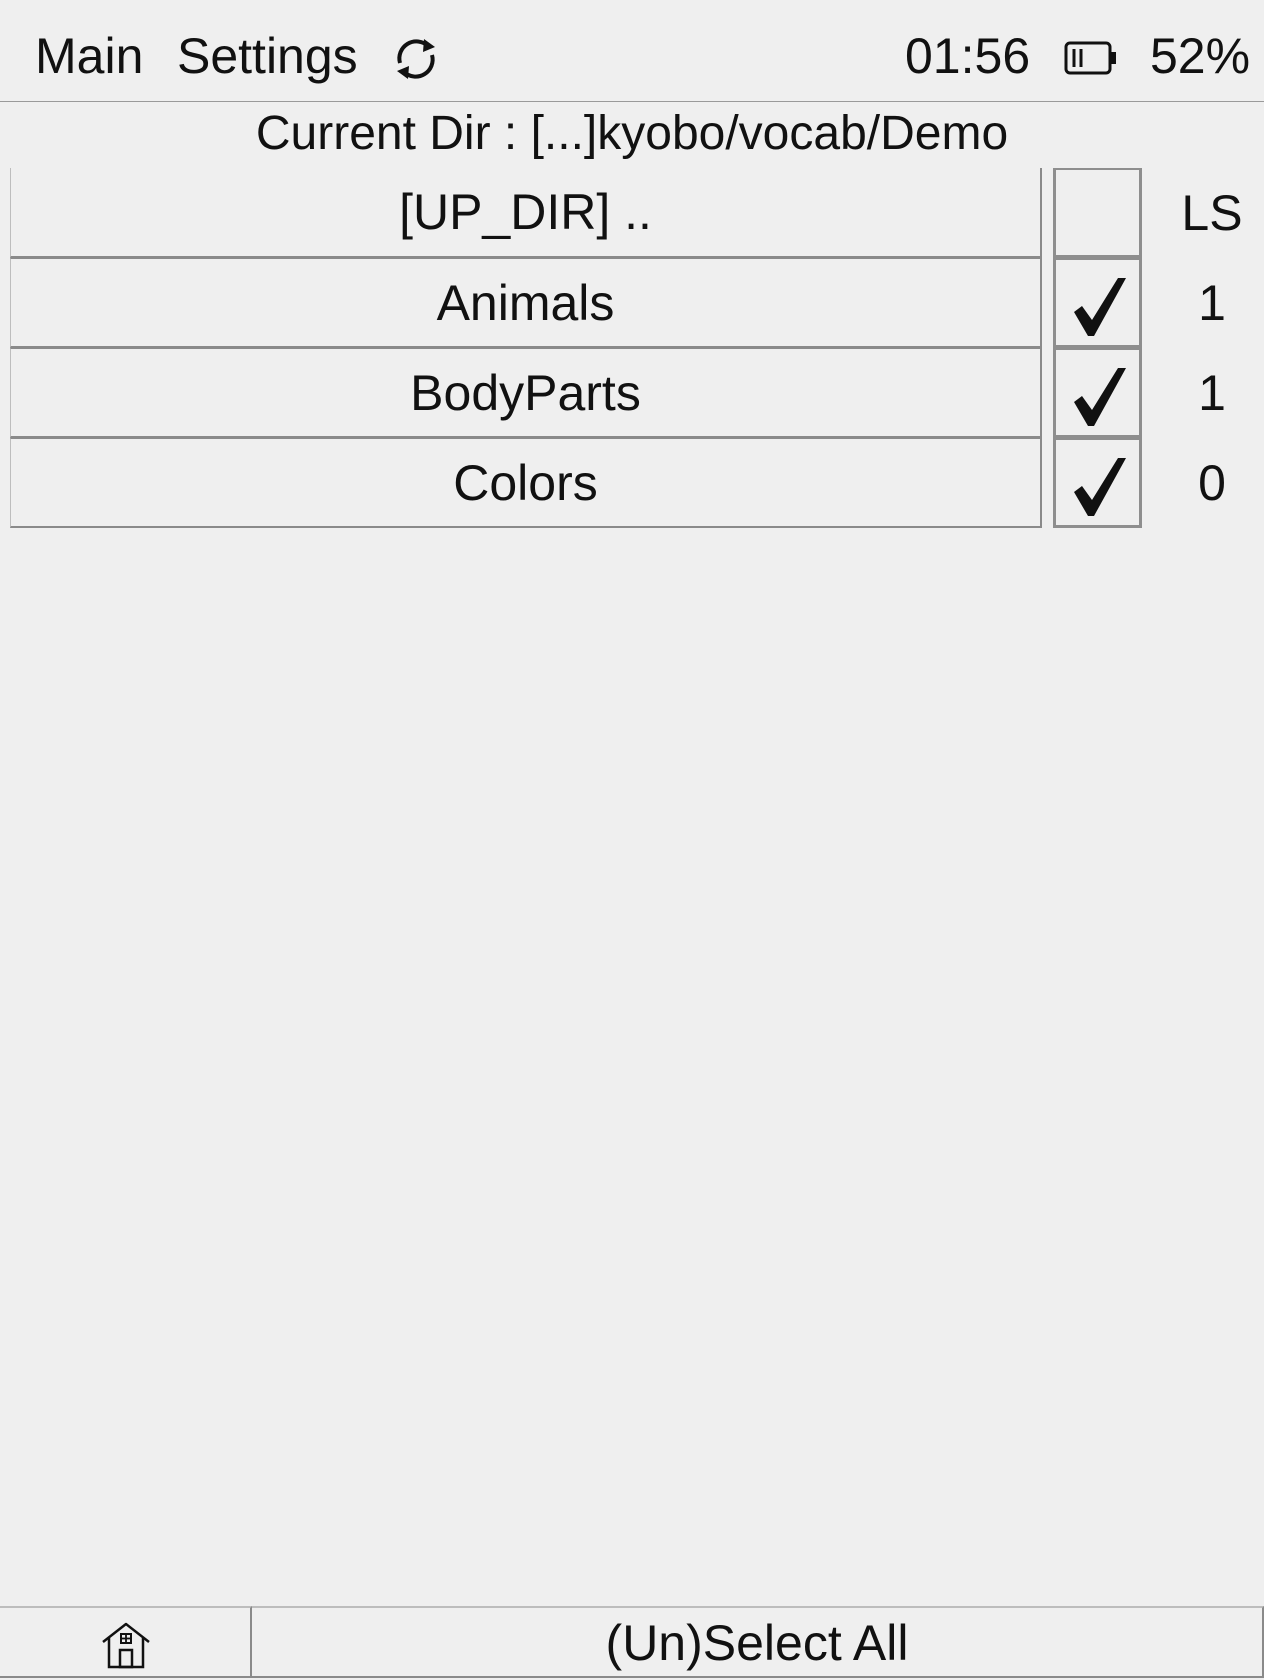 This screenshot has height=1680, width=1264. I want to click on top-bar: Main Settings 01:56 52%, so click(632, 51).